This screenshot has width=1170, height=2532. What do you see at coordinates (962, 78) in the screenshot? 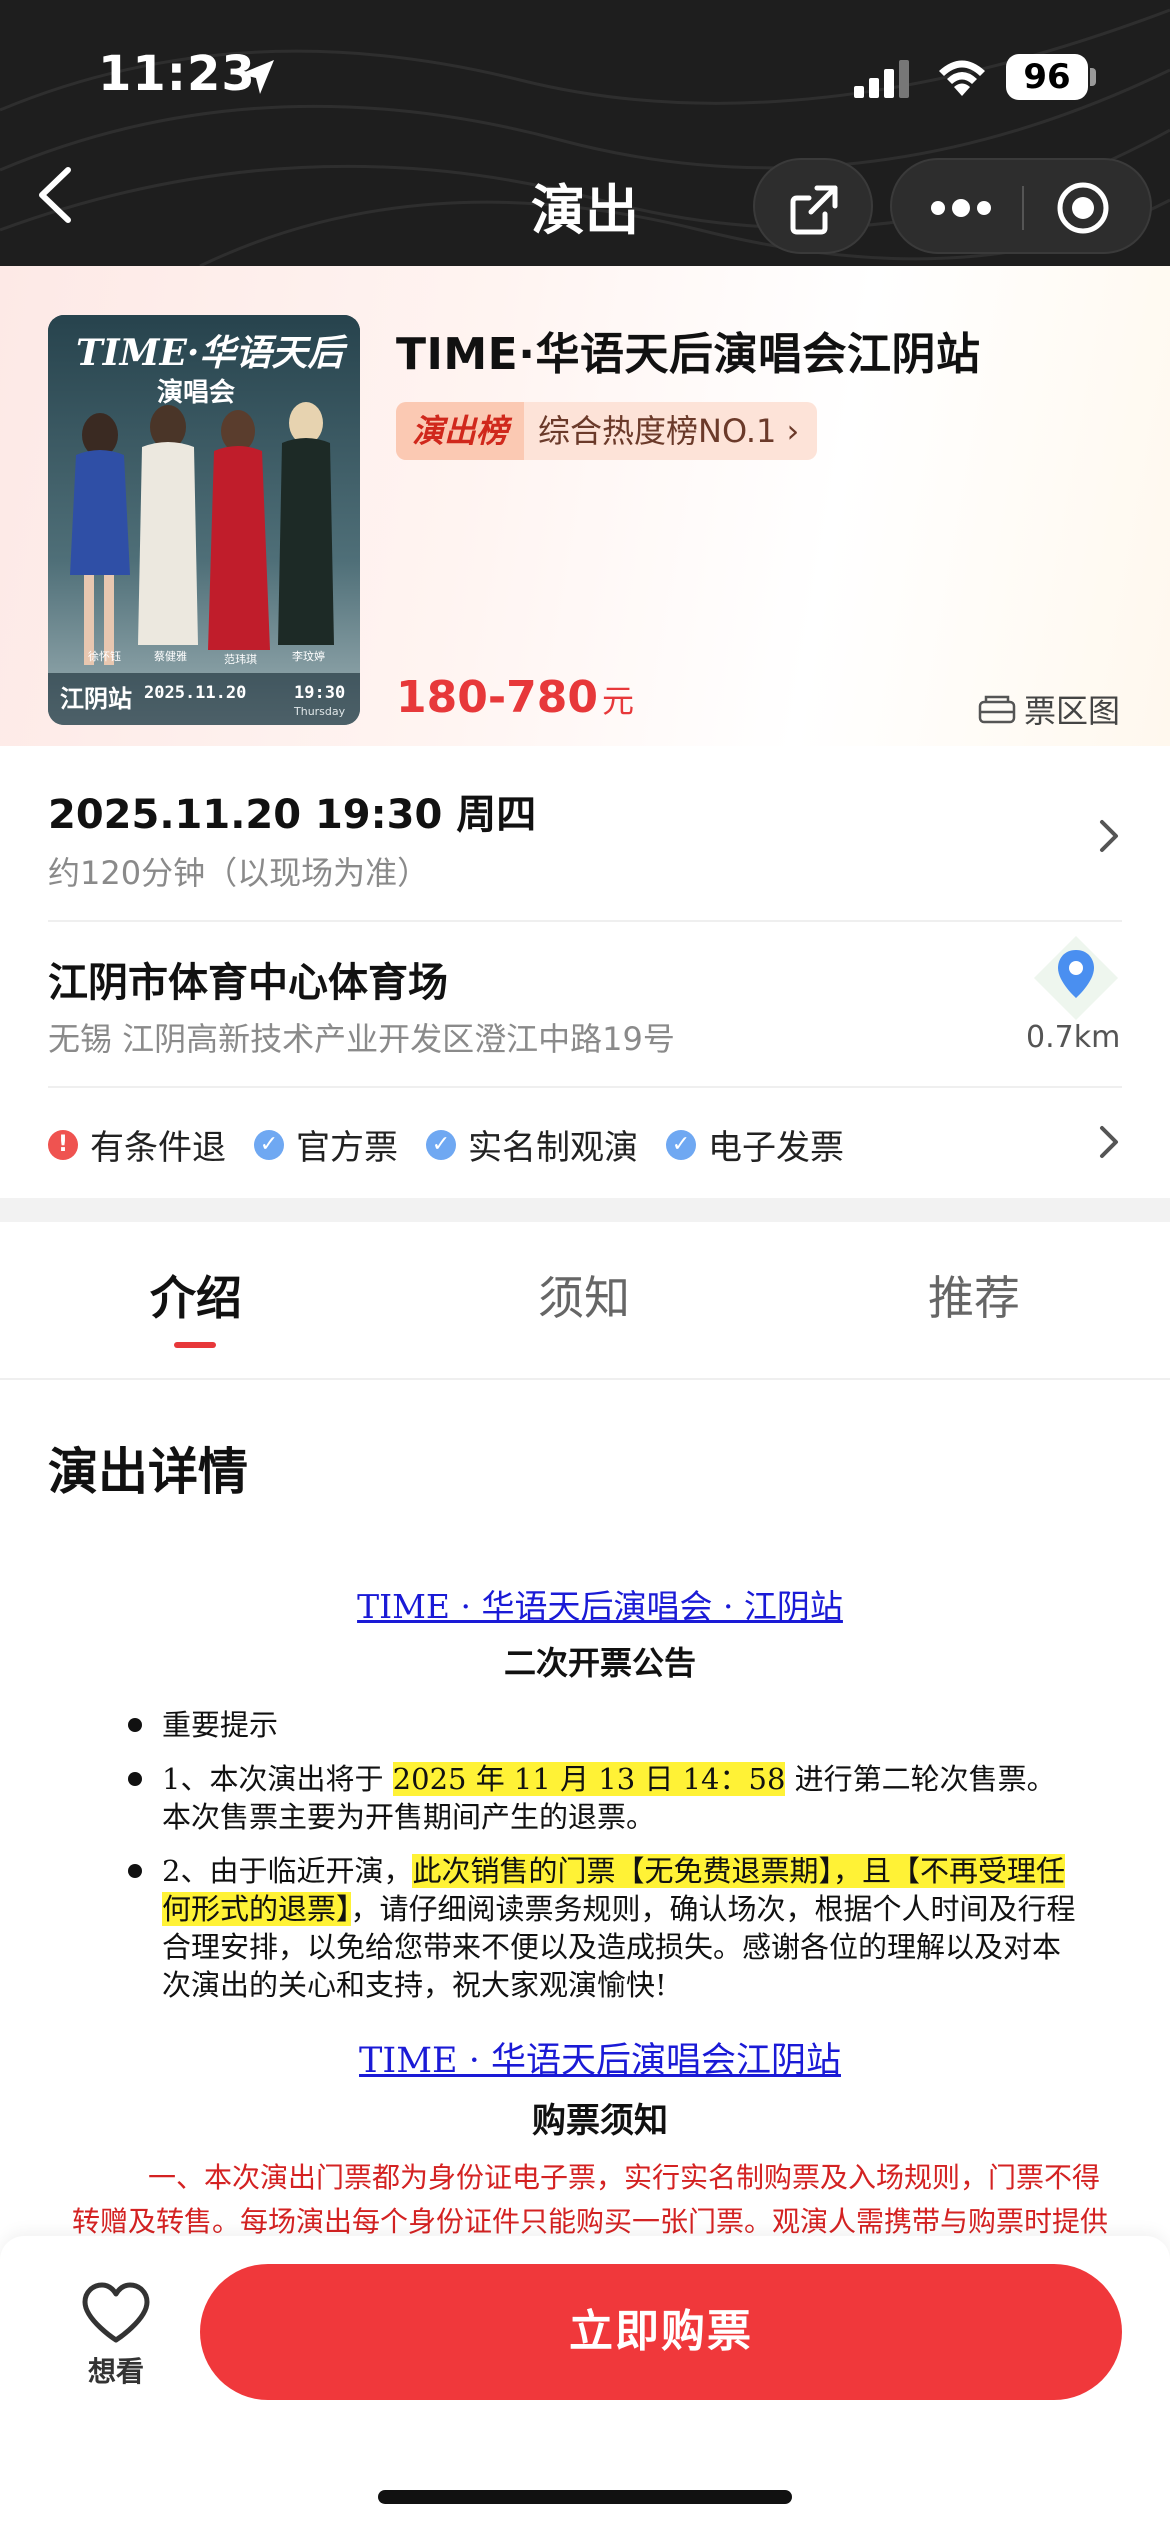
I see `wifi-icon` at bounding box center [962, 78].